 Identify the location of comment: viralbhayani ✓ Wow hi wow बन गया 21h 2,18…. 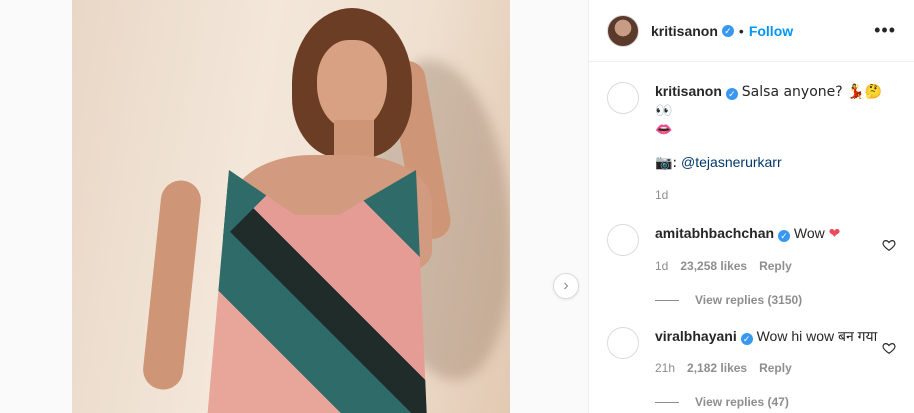
(751, 342).